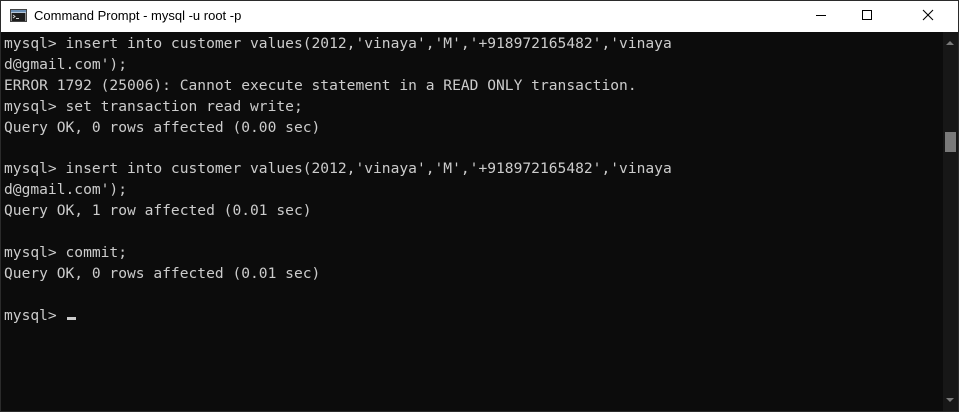 The height and width of the screenshot is (412, 959). What do you see at coordinates (950, 221) in the screenshot?
I see `vertical-scrollbar` at bounding box center [950, 221].